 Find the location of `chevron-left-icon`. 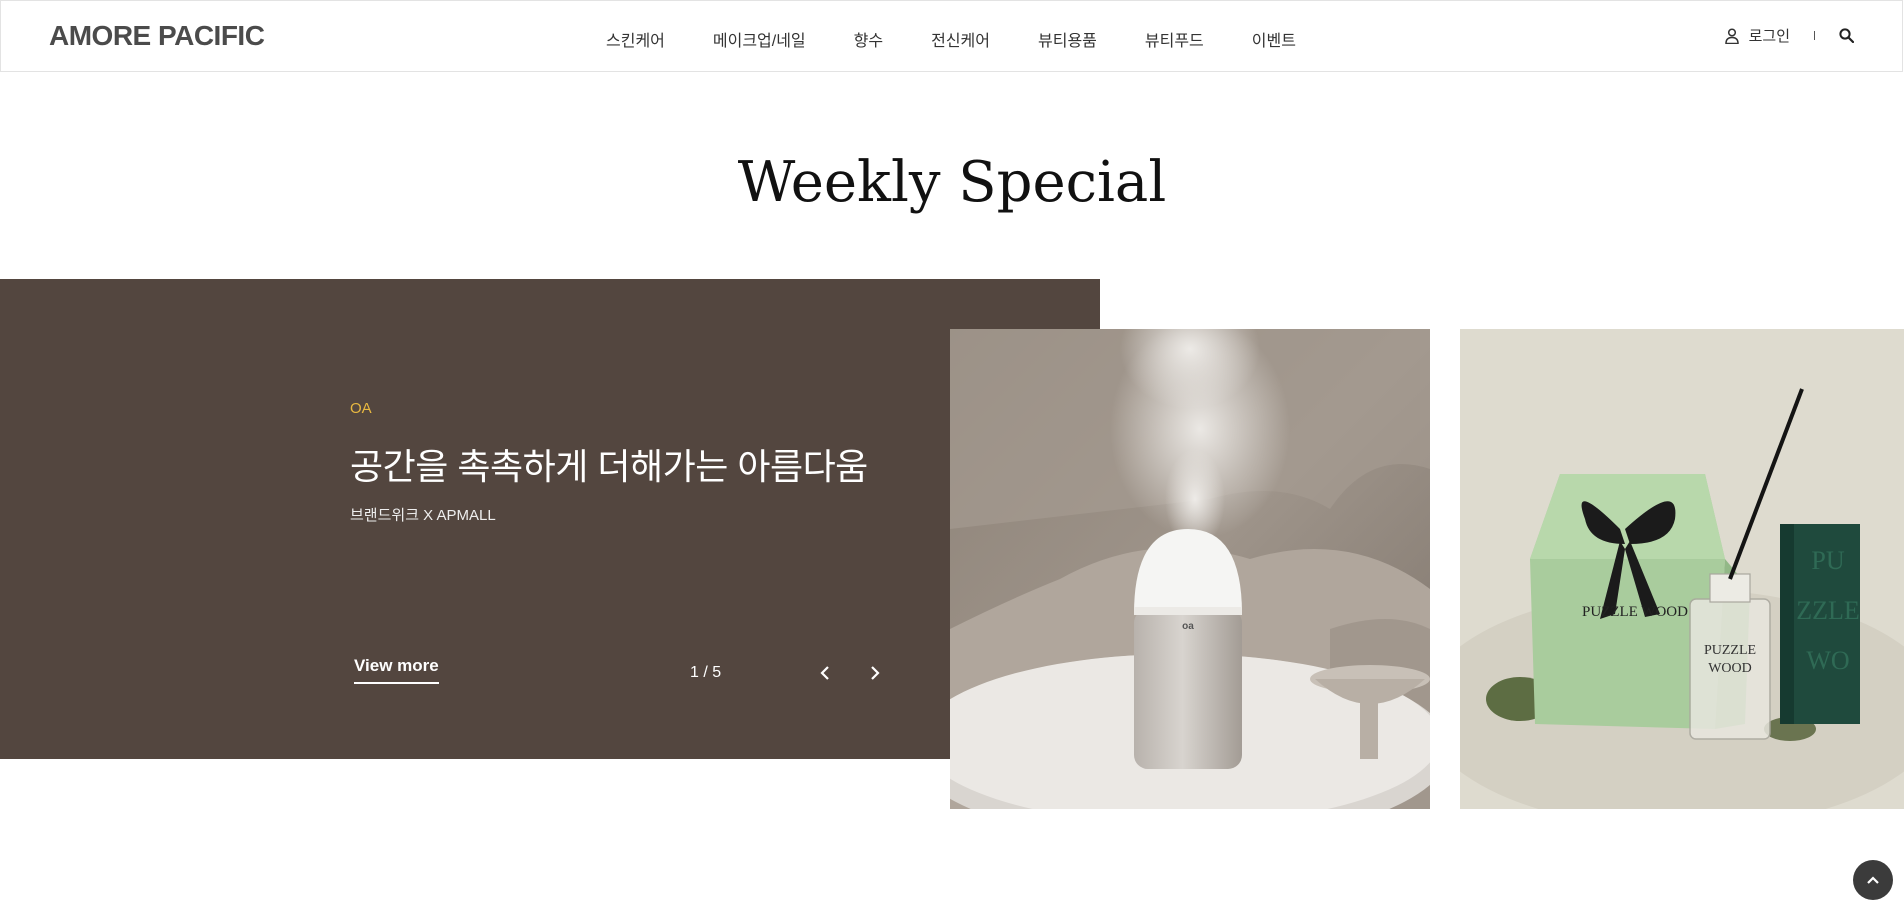

chevron-left-icon is located at coordinates (824, 673).